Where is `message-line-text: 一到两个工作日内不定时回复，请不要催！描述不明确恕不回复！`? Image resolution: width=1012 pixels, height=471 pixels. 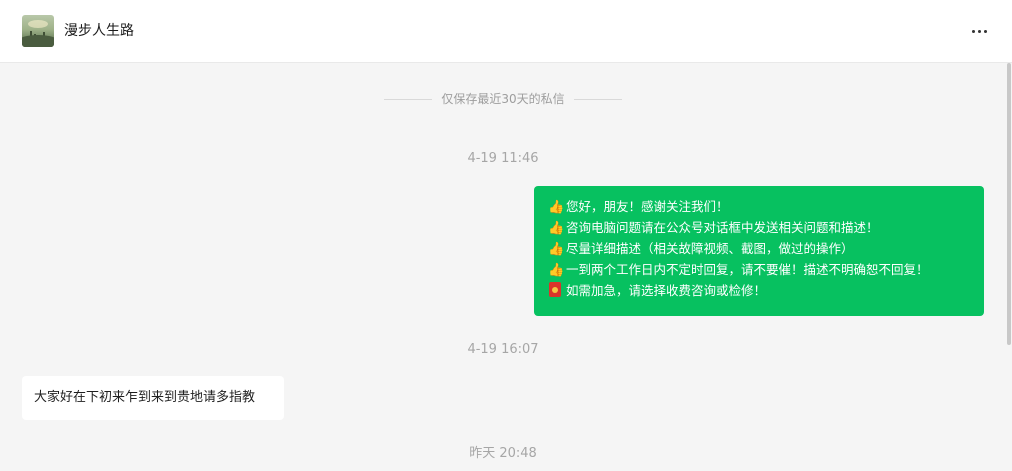 message-line-text: 一到两个工作日内不定时回复，请不要催！描述不明确恕不回复！ is located at coordinates (747, 269).